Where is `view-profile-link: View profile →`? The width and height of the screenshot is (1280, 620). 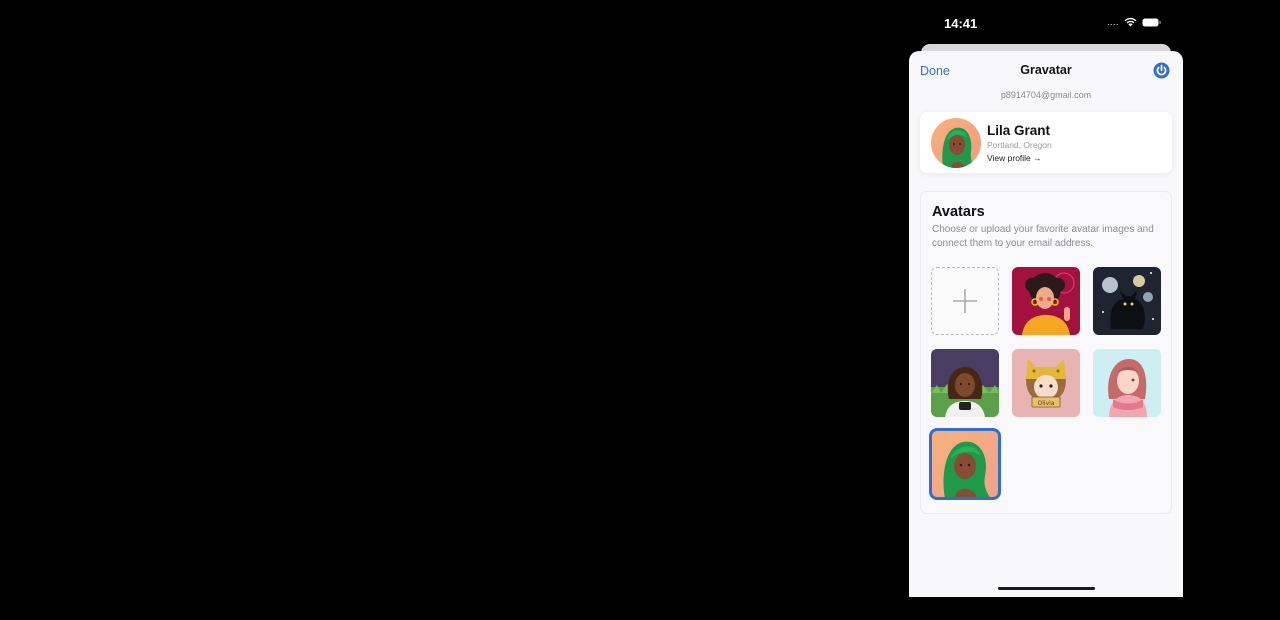 view-profile-link: View profile → is located at coordinates (1014, 158).